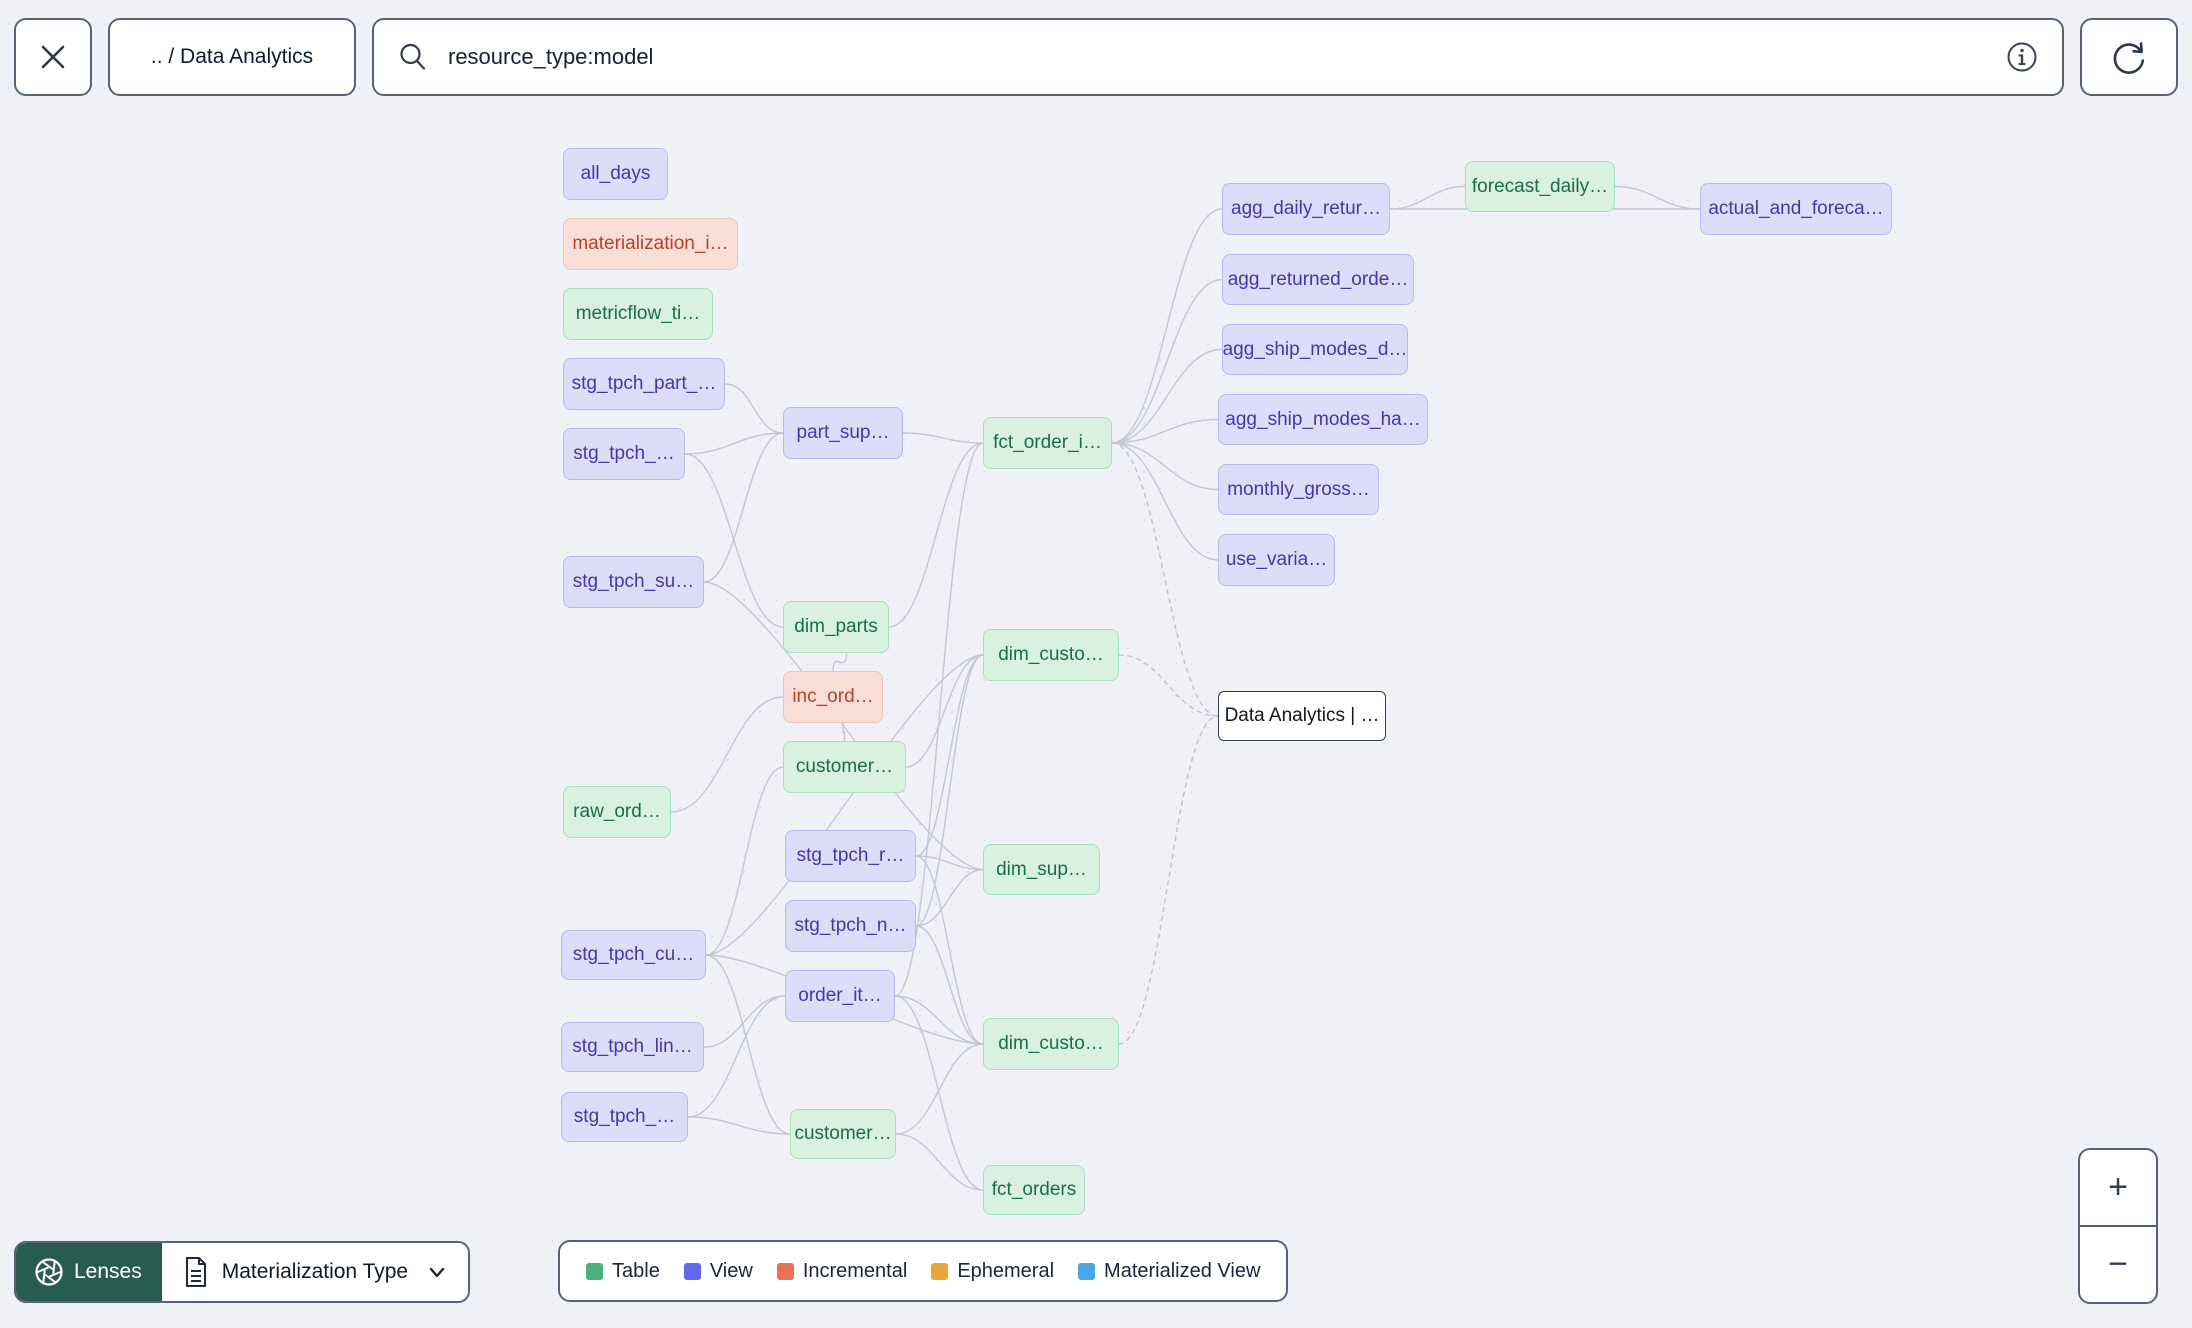  Describe the element at coordinates (1182, 1270) in the screenshot. I see `legend-label: Materialized View` at that location.